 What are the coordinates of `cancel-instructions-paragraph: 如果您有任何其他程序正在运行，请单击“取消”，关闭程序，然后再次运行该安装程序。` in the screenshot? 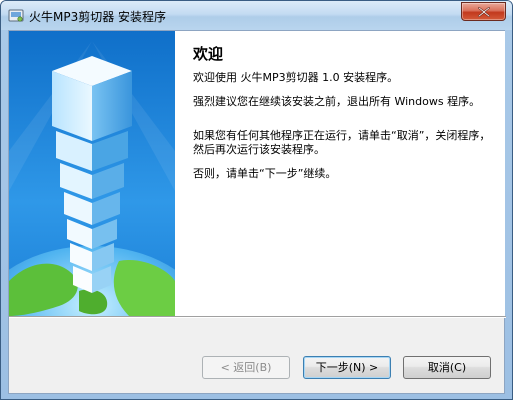 It's located at (342, 142).